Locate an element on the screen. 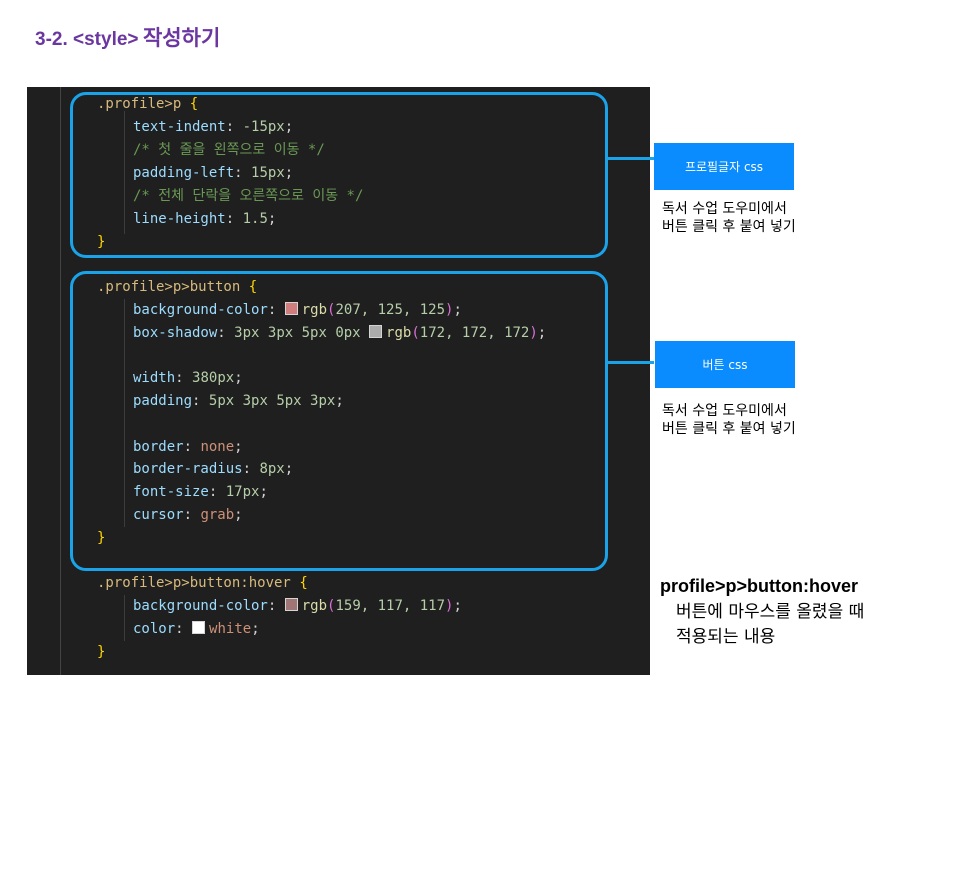  code-line: background-color: rgb(159, 117, 117); is located at coordinates (297, 606).